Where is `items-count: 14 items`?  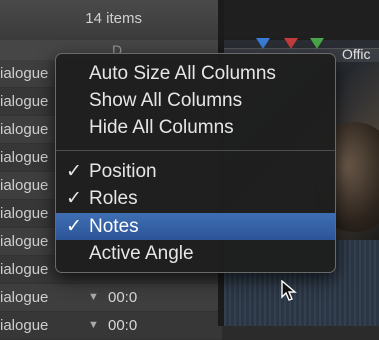 items-count: 14 items is located at coordinates (113, 18).